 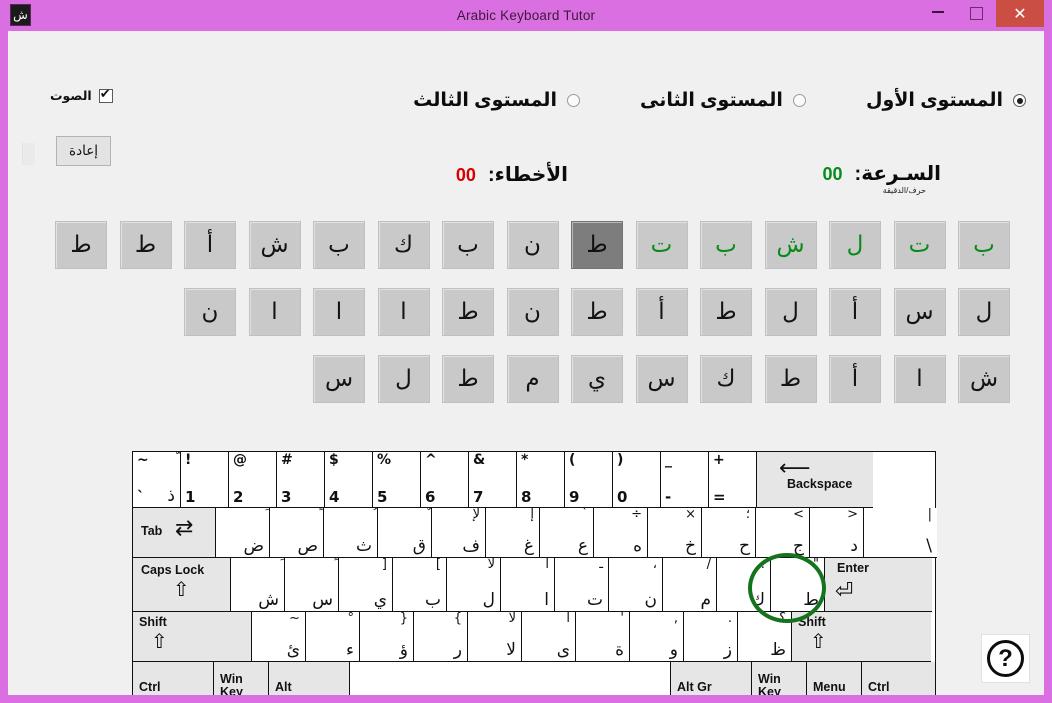 I want to click on key-m: ' ة, so click(x=603, y=637).